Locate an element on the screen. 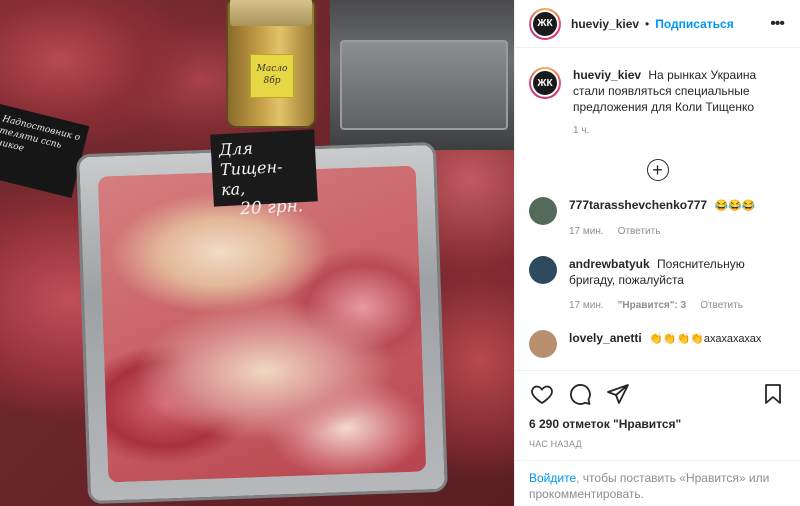 Image resolution: width=800 pixels, height=506 pixels. action-icons is located at coordinates (657, 394).